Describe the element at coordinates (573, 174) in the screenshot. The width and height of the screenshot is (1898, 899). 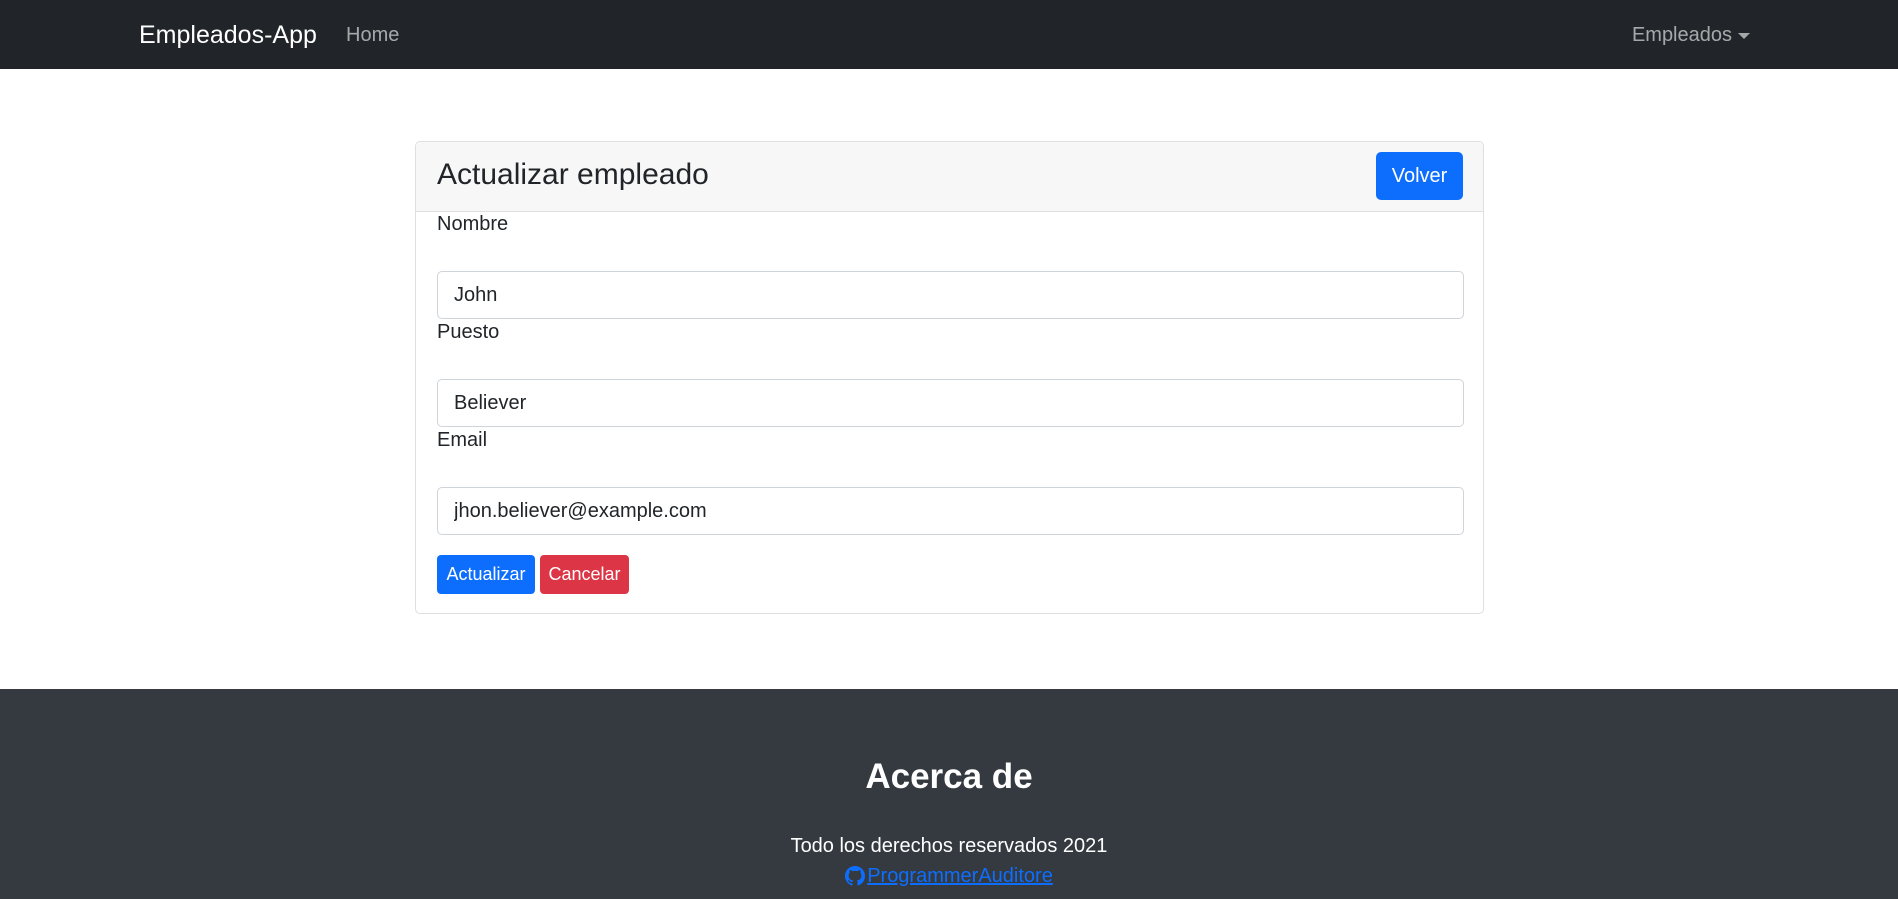
I see `card-title: Actualizar empleado` at that location.